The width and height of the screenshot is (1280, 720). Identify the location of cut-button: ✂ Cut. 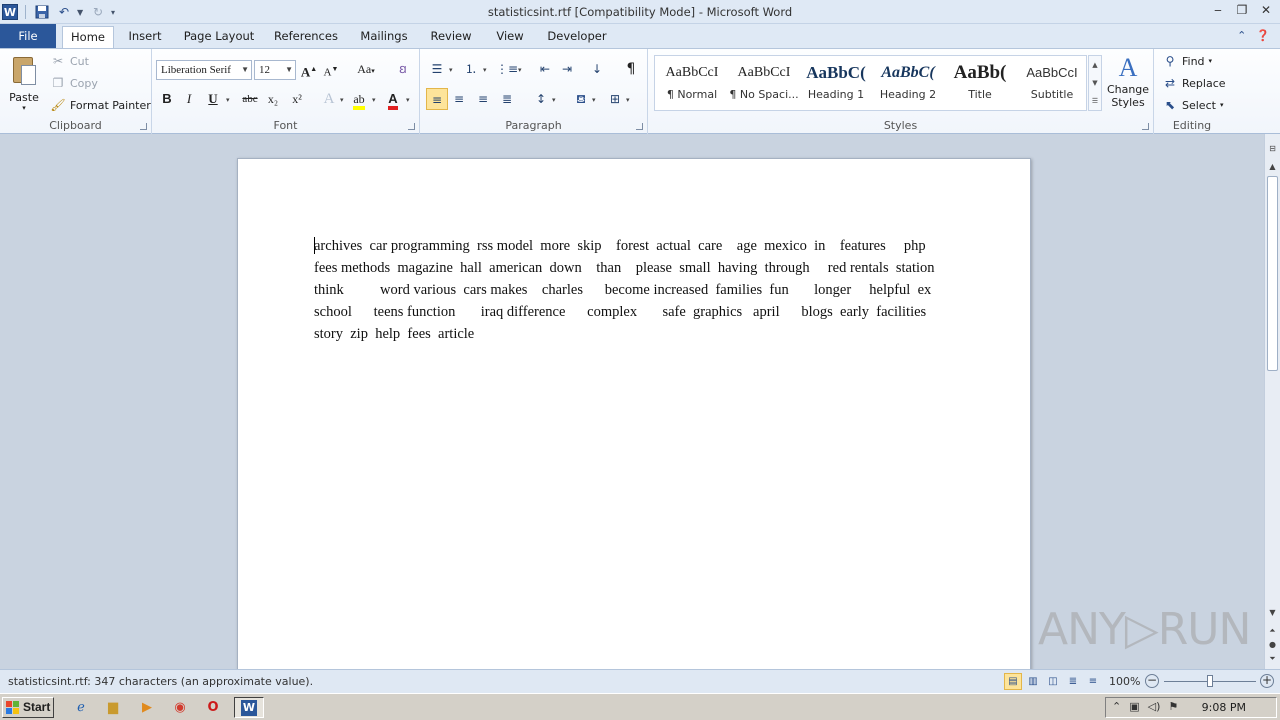
(69, 61).